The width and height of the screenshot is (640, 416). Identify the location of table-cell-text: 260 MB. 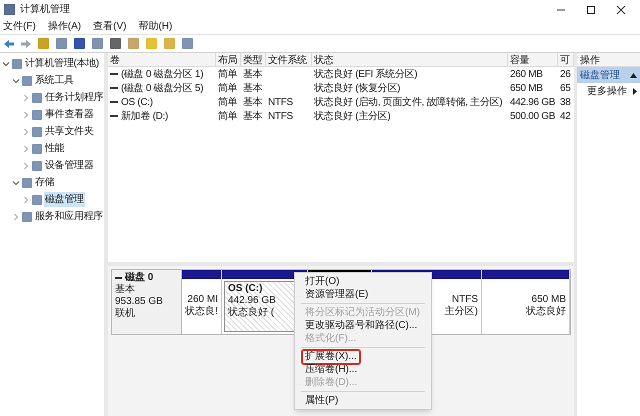
(526, 75).